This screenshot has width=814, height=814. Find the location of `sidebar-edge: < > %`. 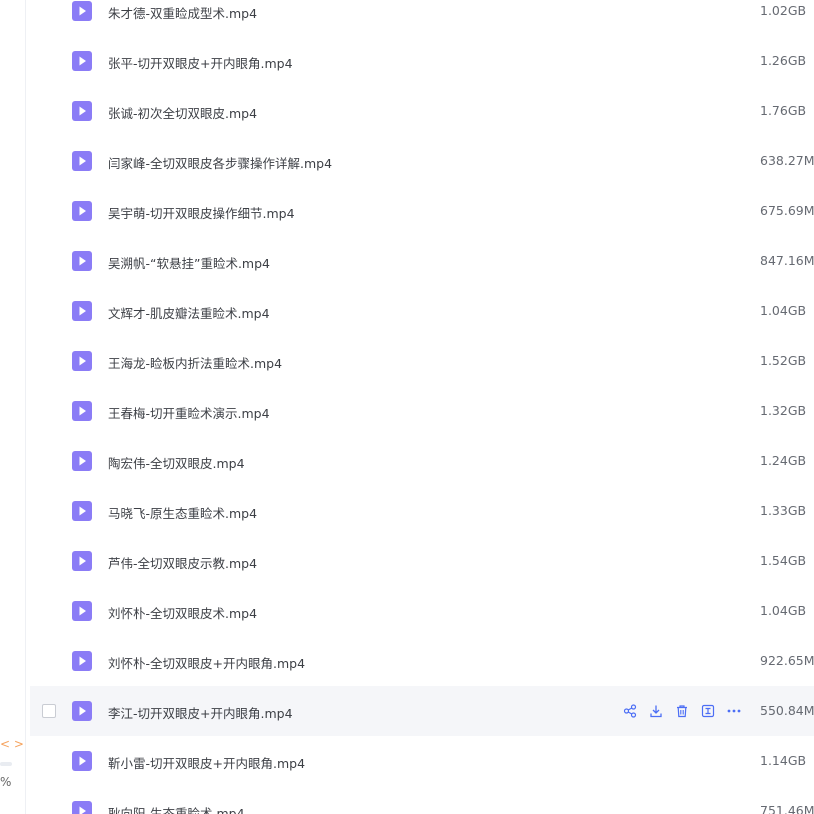

sidebar-edge: < > % is located at coordinates (13, 407).